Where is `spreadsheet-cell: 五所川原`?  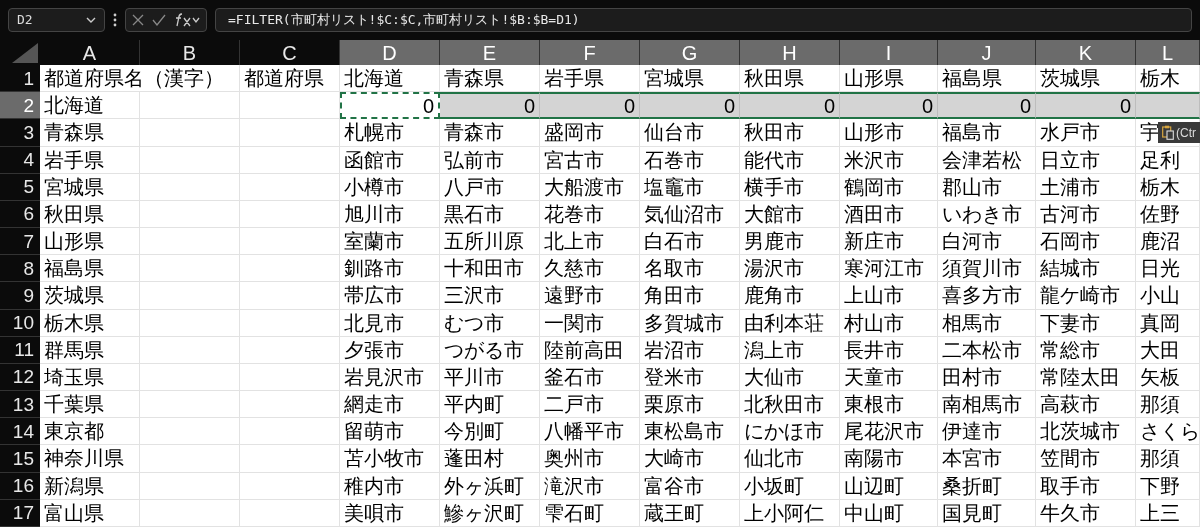 spreadsheet-cell: 五所川原 is located at coordinates (490, 242).